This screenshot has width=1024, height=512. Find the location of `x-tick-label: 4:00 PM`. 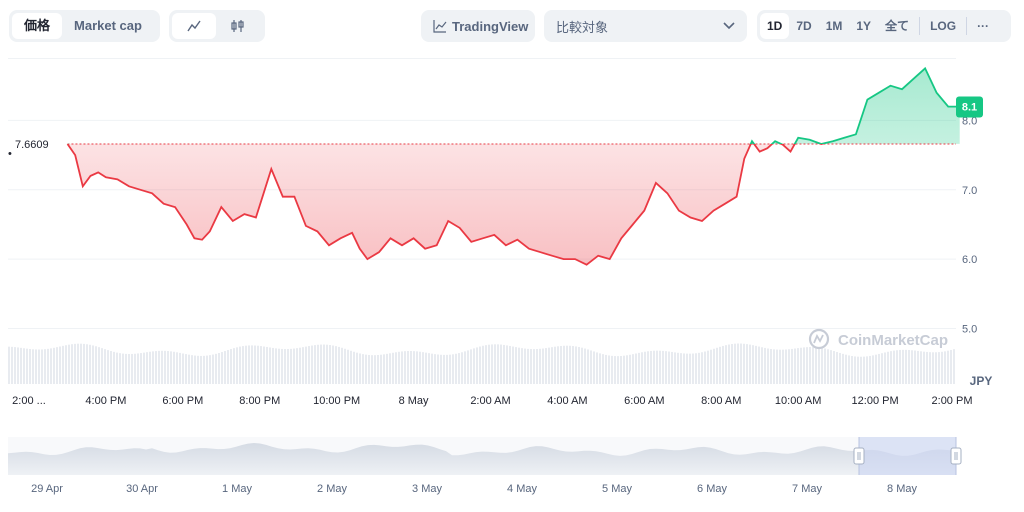

x-tick-label: 4:00 PM is located at coordinates (105, 401).